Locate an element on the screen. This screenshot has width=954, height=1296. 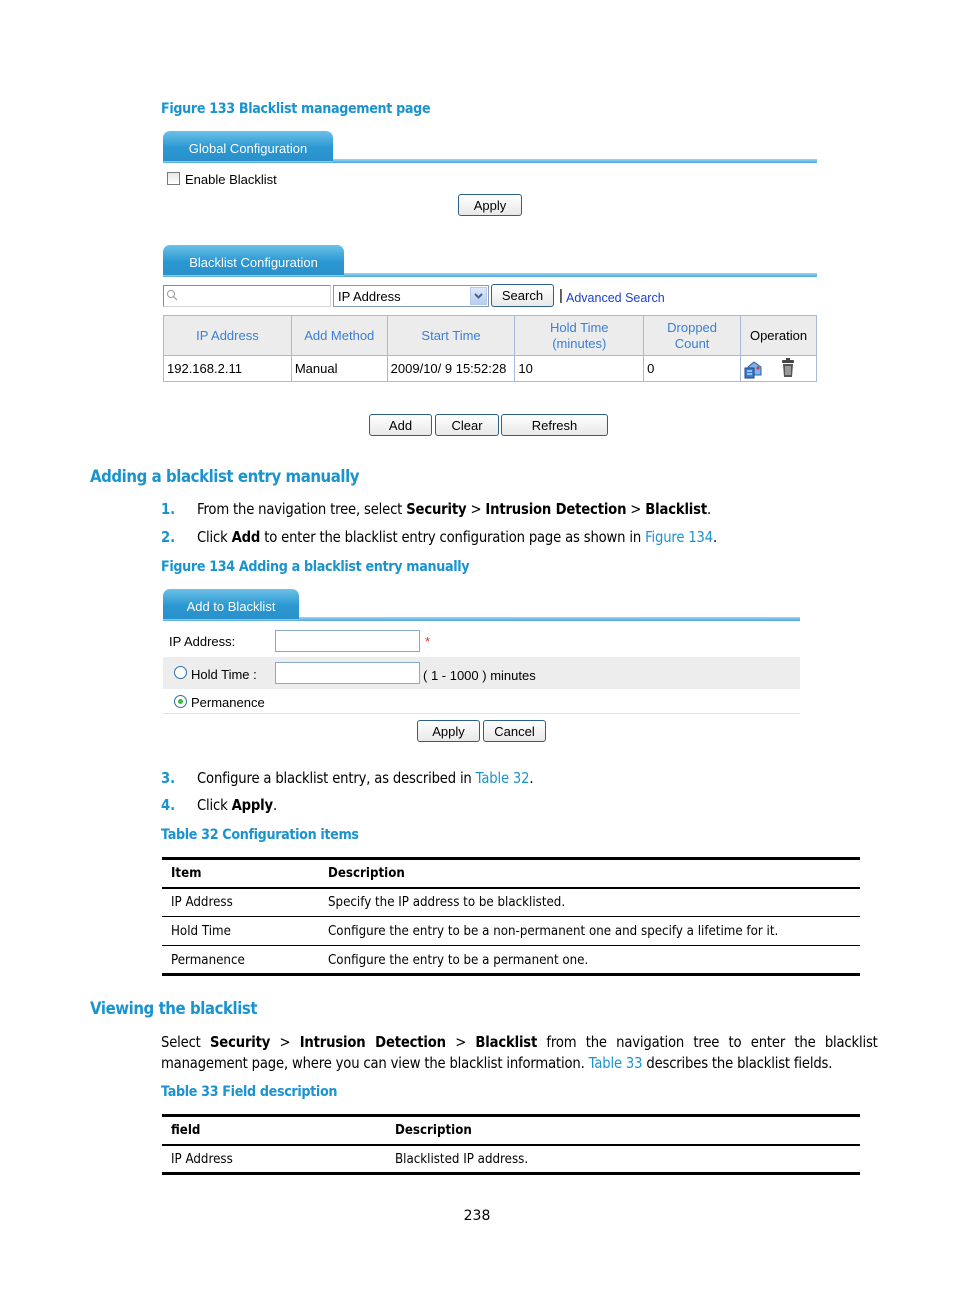
column-header-field: field is located at coordinates (274, 1130).